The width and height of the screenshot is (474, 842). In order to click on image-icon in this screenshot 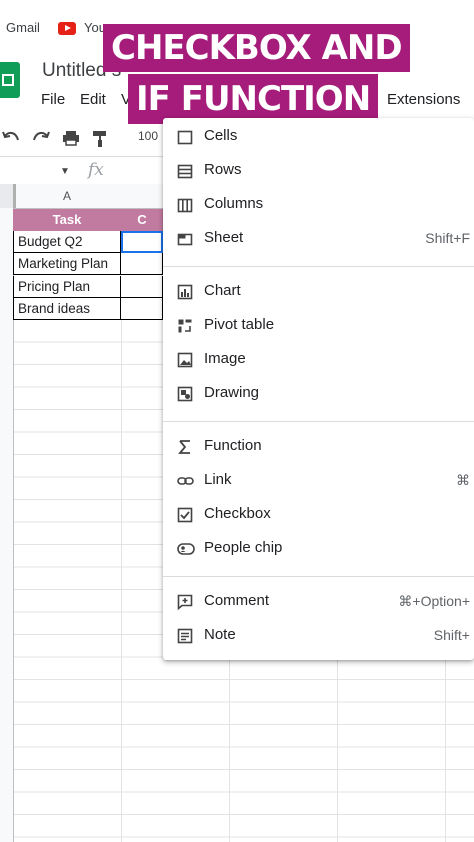, I will do `click(185, 360)`.